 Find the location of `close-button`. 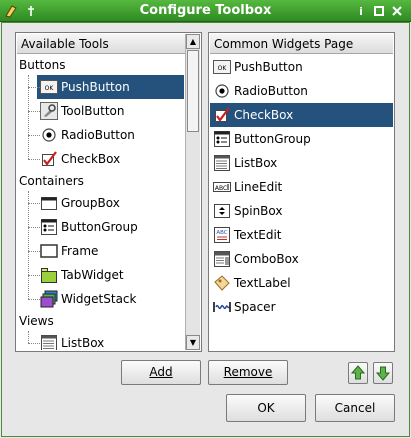

close-button is located at coordinates (397, 11).